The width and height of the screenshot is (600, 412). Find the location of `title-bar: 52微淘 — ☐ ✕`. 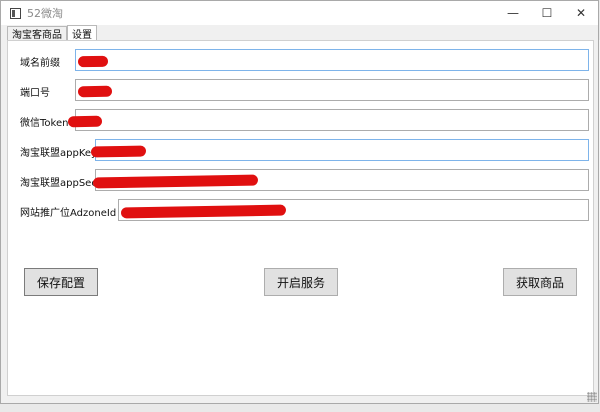

title-bar: 52微淘 — ☐ ✕ is located at coordinates (299, 13).